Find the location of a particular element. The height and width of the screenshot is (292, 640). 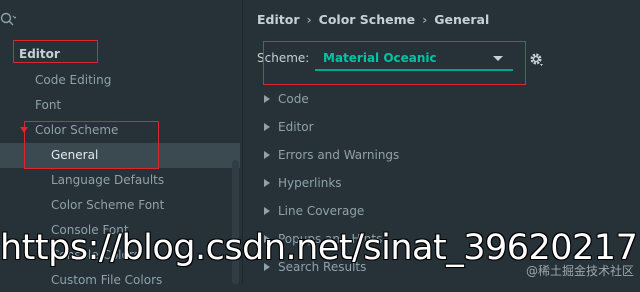

sidebar-item-label: Color Scheme Font is located at coordinates (108, 205).